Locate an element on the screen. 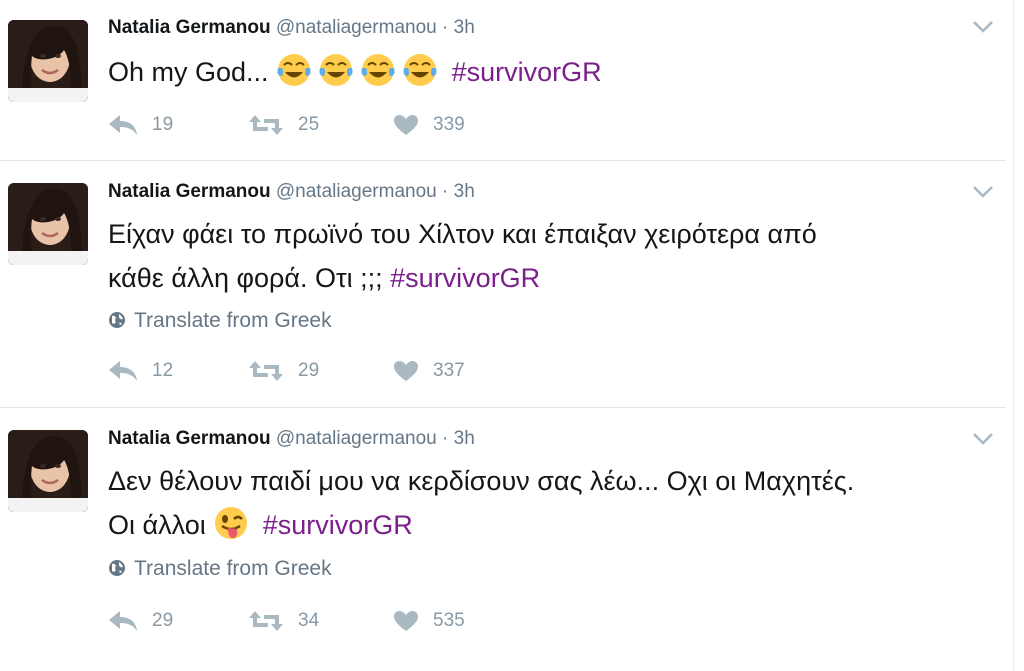 The height and width of the screenshot is (671, 1024). tweet-text-body: Οι άλλοι is located at coordinates (157, 525).